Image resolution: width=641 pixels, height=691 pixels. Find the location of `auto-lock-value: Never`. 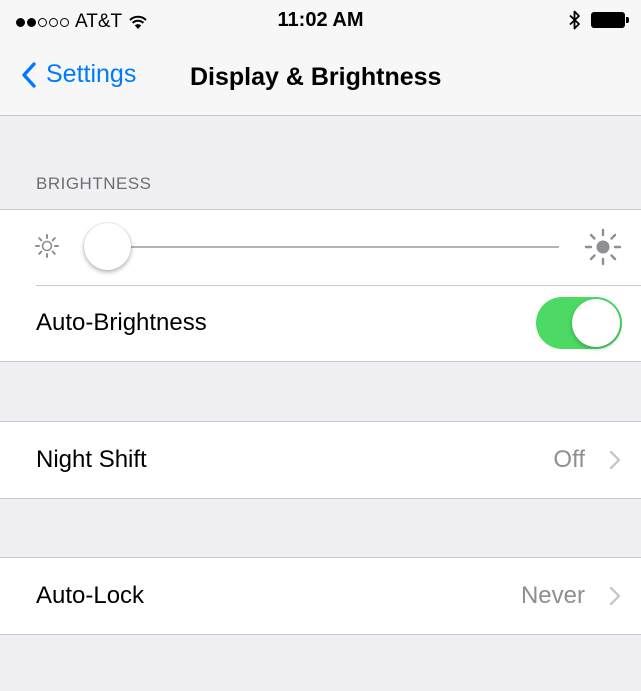

auto-lock-value: Never is located at coordinates (552, 595).